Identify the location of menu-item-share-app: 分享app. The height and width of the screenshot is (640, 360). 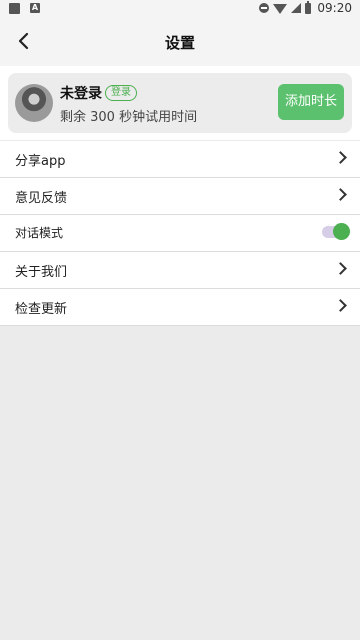
(180, 159).